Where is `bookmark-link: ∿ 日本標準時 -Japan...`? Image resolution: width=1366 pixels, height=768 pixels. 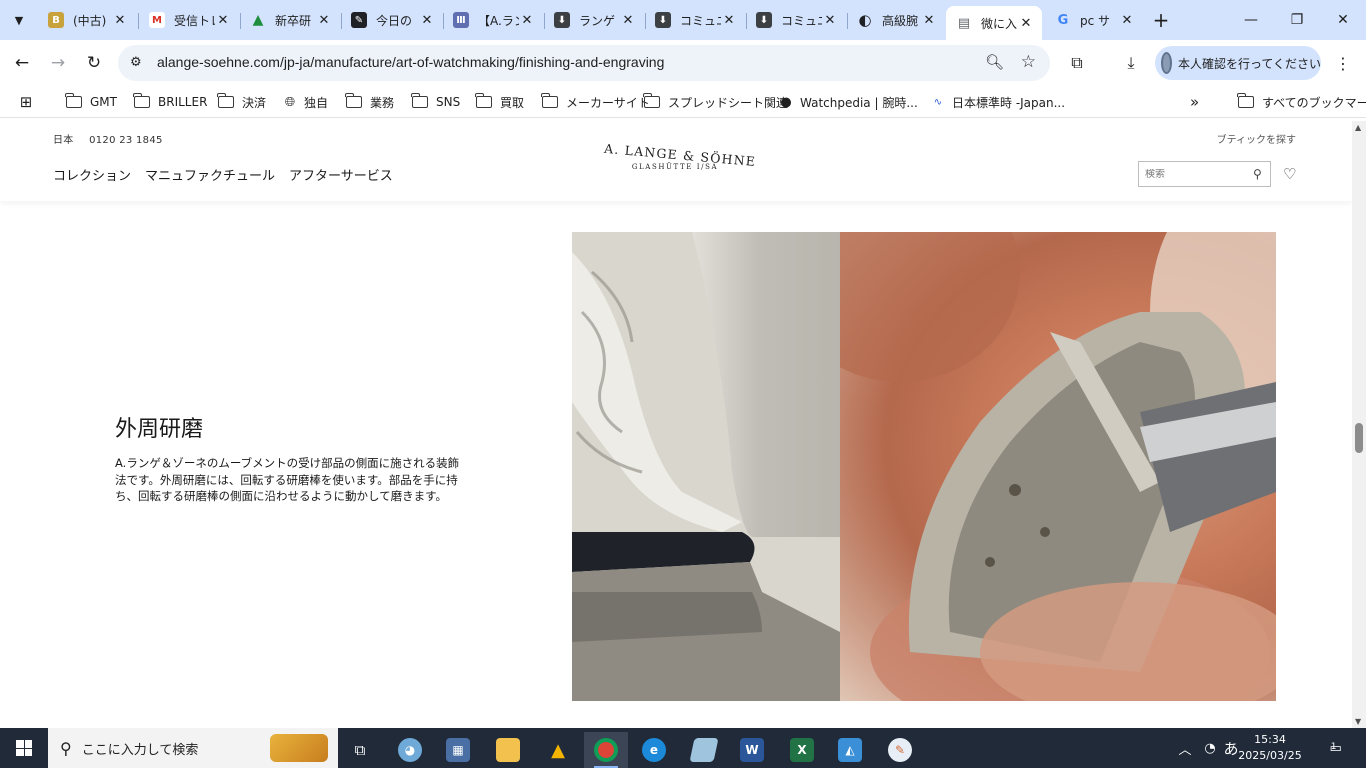
bookmark-link: ∿ 日本標準時 -Japan... is located at coordinates (997, 102).